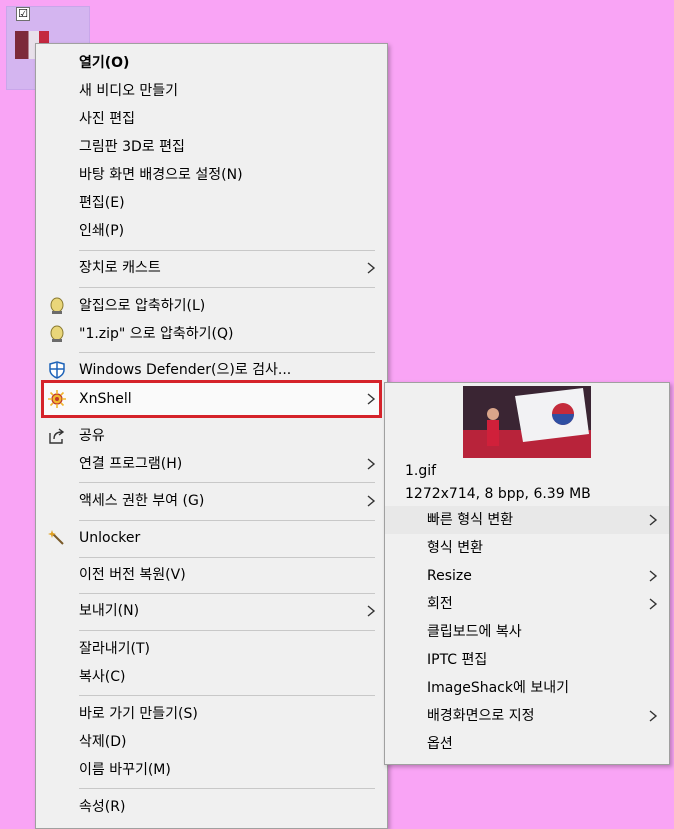 This screenshot has width=674, height=829. I want to click on menu-item-open: 열기(O), so click(211, 63).